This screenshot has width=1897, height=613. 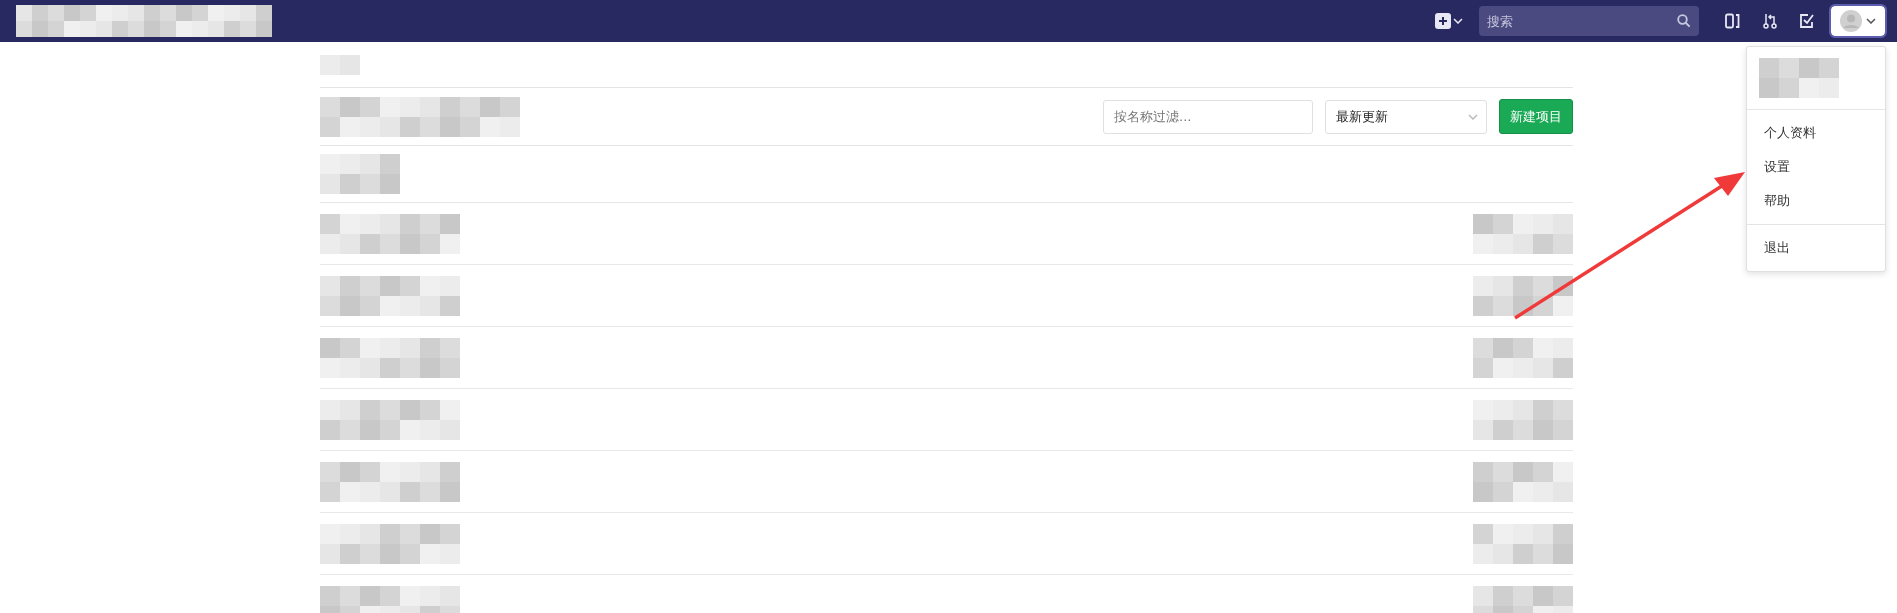 I want to click on sort-dropdown: 最新更新, so click(x=1406, y=116).